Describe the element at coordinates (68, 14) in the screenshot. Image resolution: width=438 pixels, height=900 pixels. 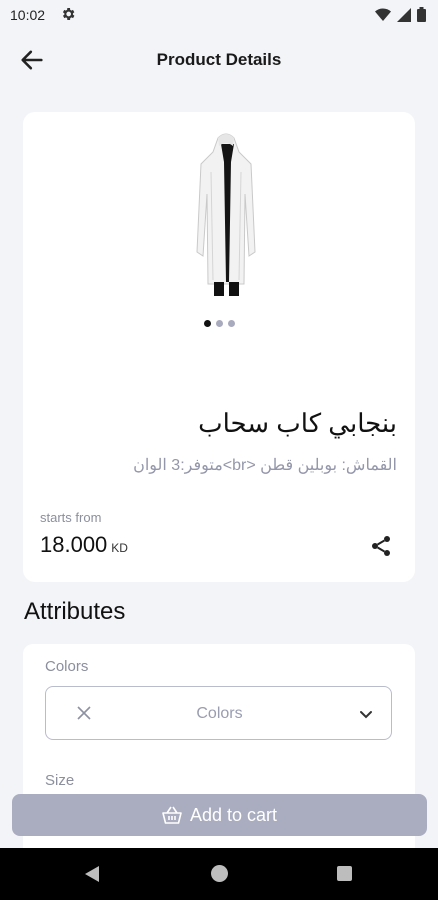
I see `settings-icon` at that location.